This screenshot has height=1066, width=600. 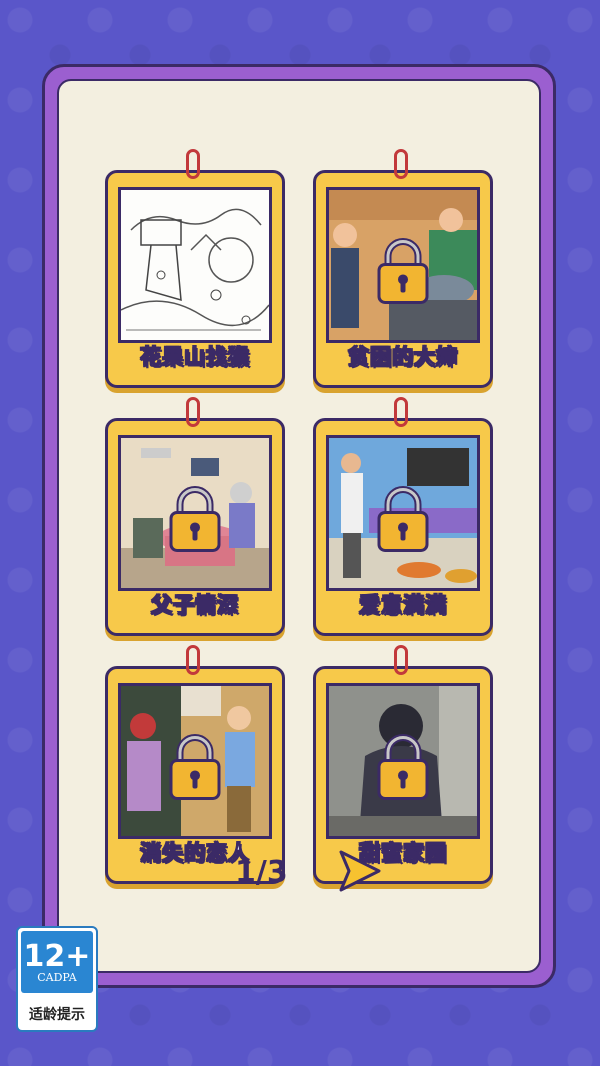 I want to click on level-title: 父子情深, so click(x=195, y=605).